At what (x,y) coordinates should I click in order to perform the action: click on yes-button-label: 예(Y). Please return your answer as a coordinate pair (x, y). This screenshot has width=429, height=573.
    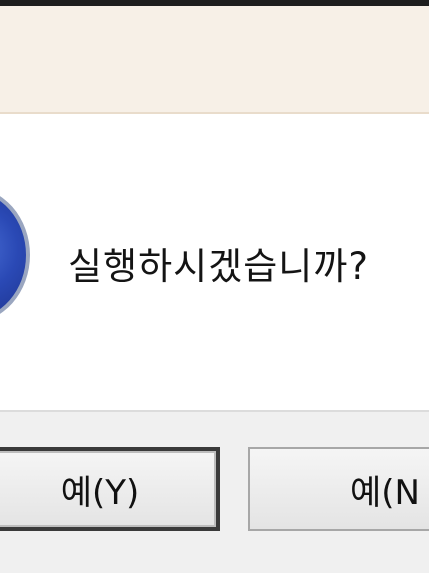
    Looking at the image, I should click on (100, 492).